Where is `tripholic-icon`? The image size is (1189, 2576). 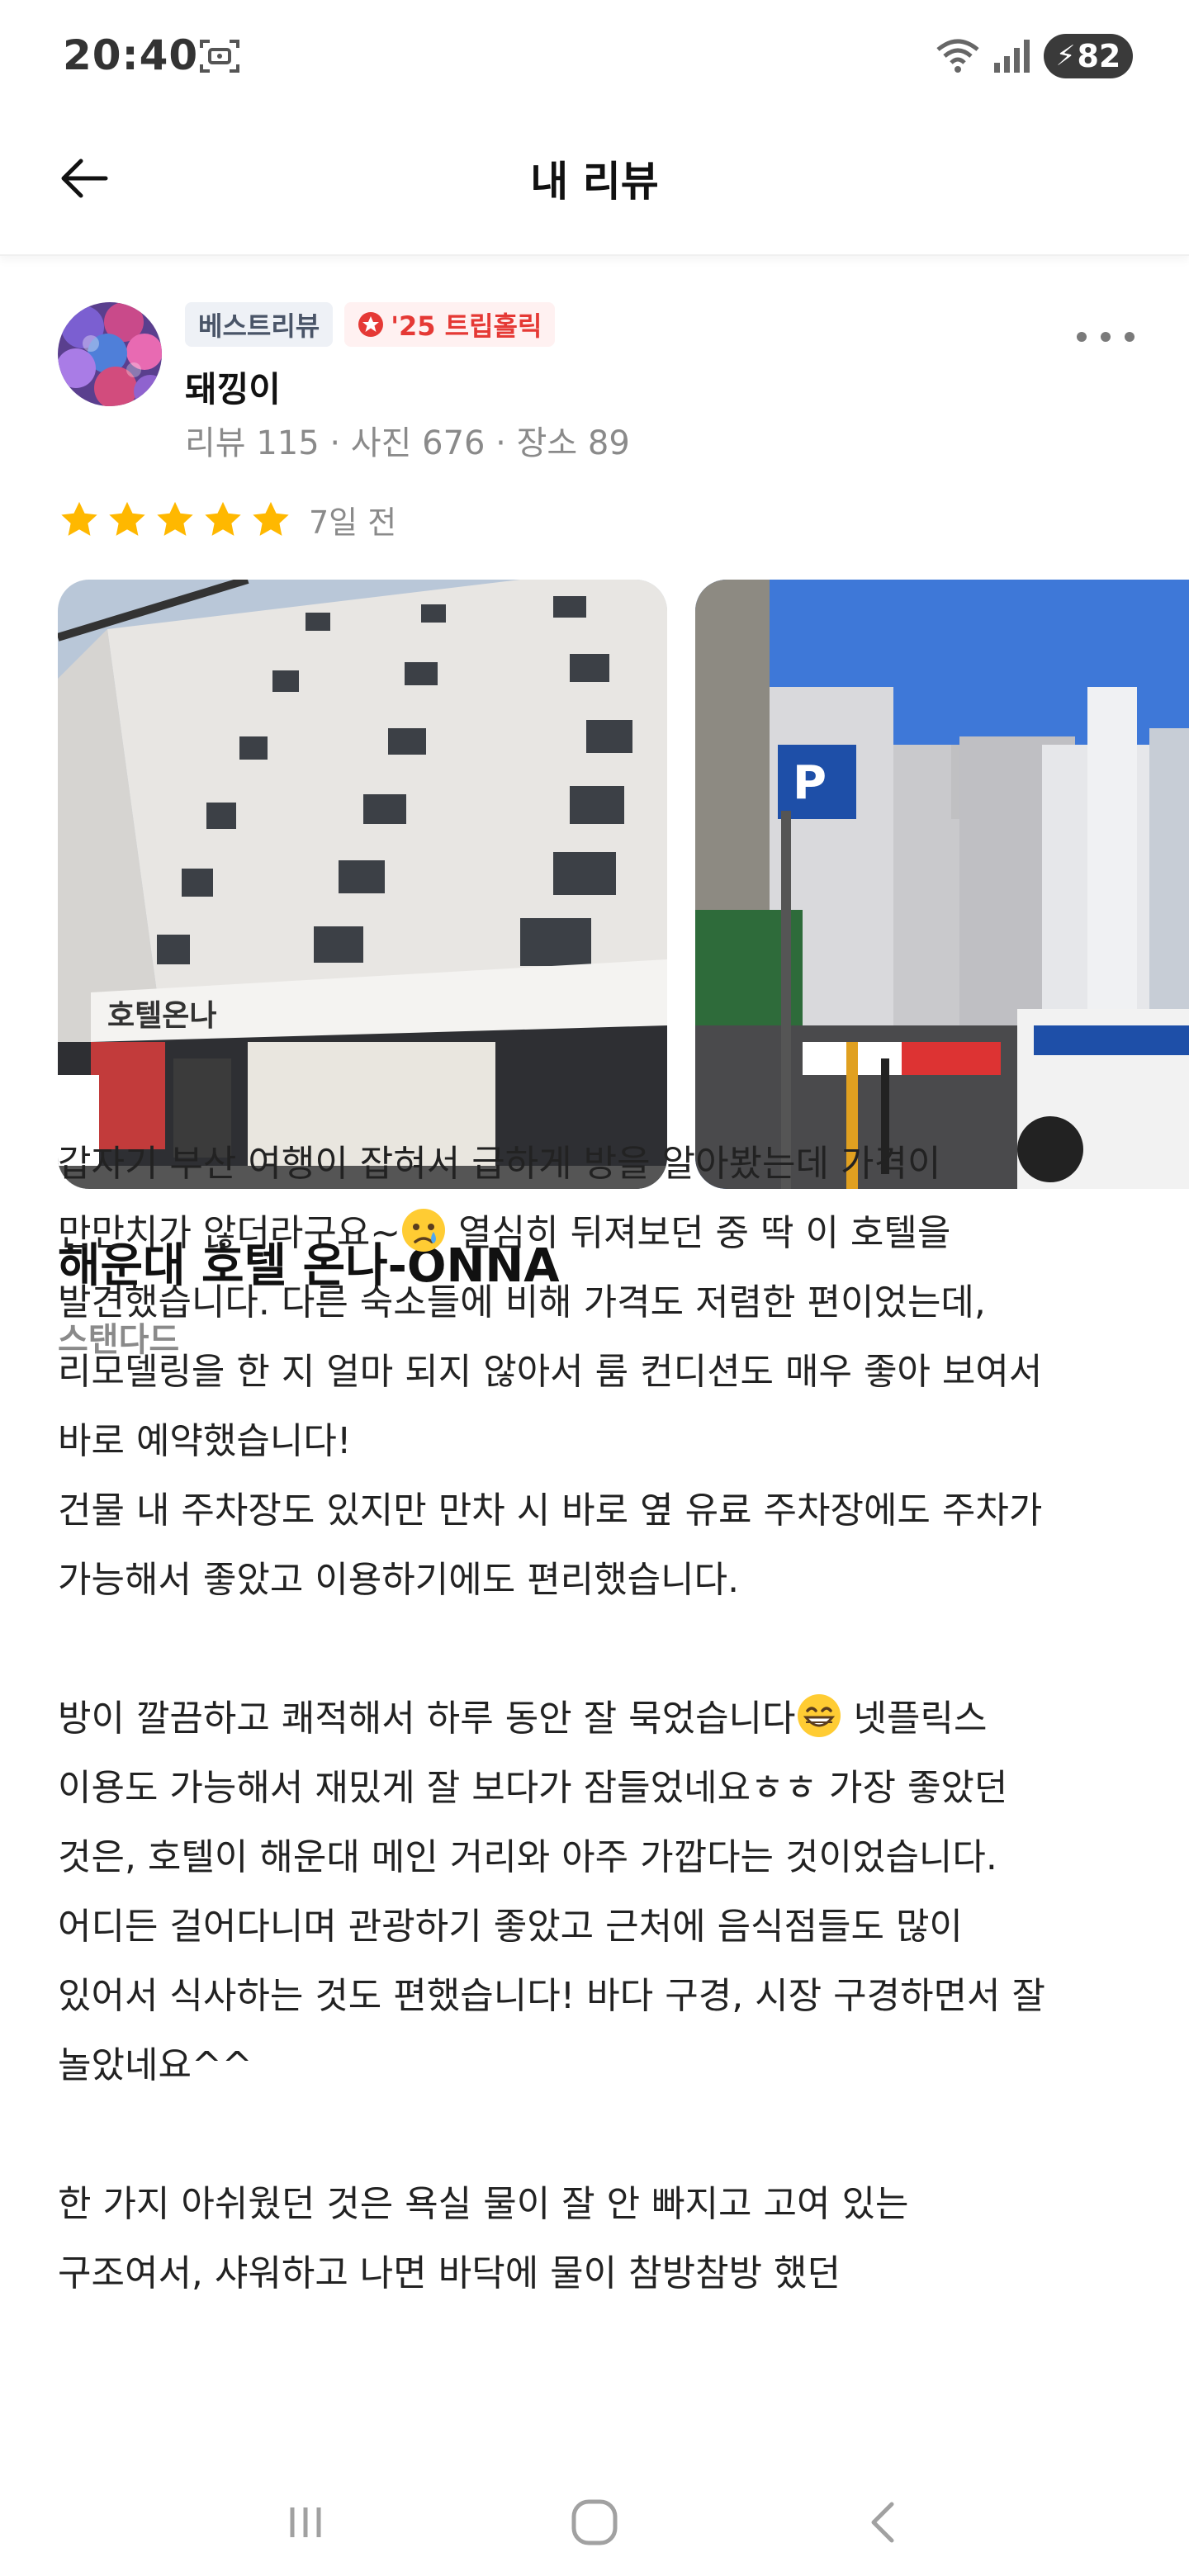
tripholic-icon is located at coordinates (371, 324).